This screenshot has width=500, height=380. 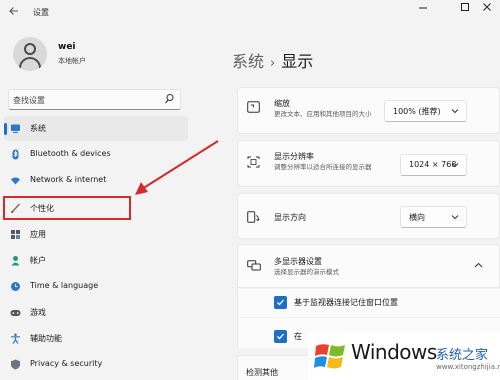 What do you see at coordinates (67, 208) in the screenshot?
I see `highlight-box` at bounding box center [67, 208].